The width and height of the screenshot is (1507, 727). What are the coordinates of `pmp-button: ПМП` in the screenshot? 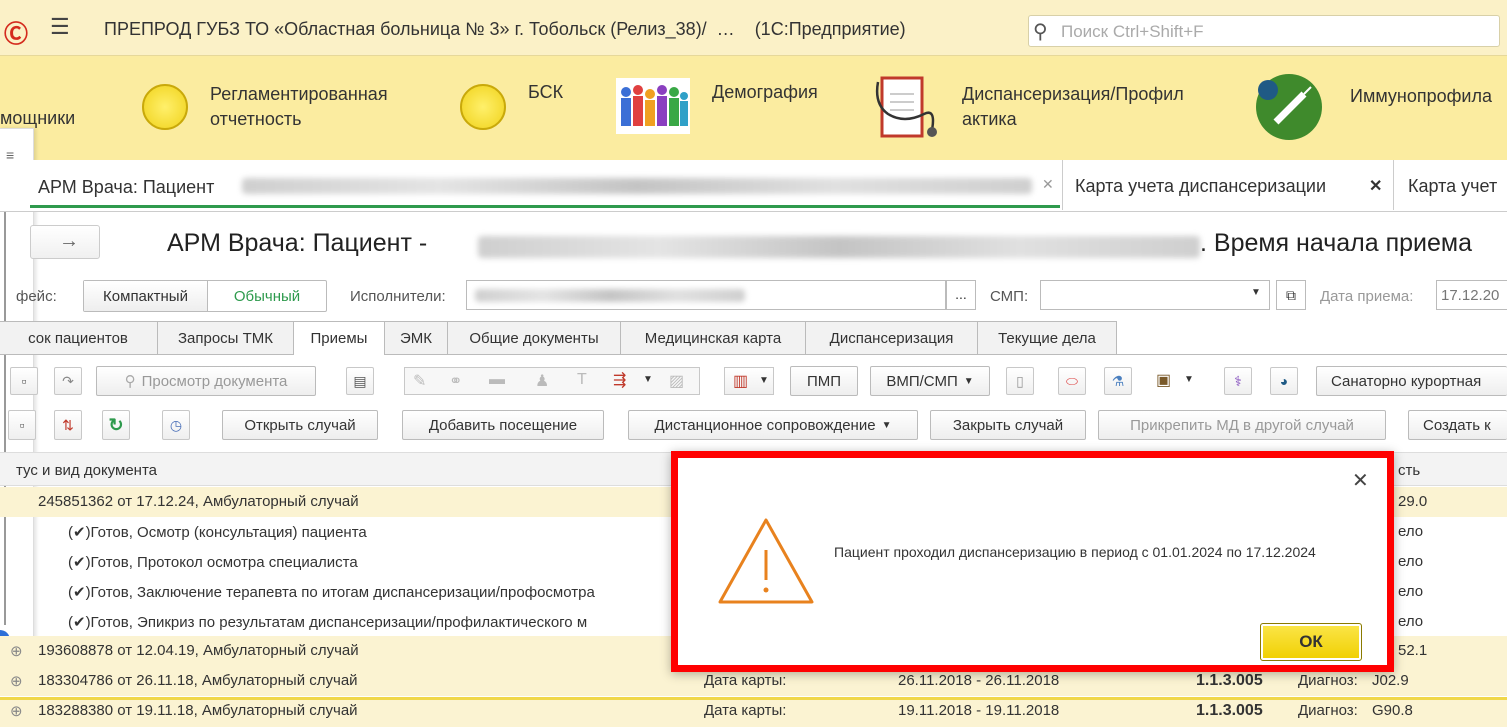 It's located at (824, 381).